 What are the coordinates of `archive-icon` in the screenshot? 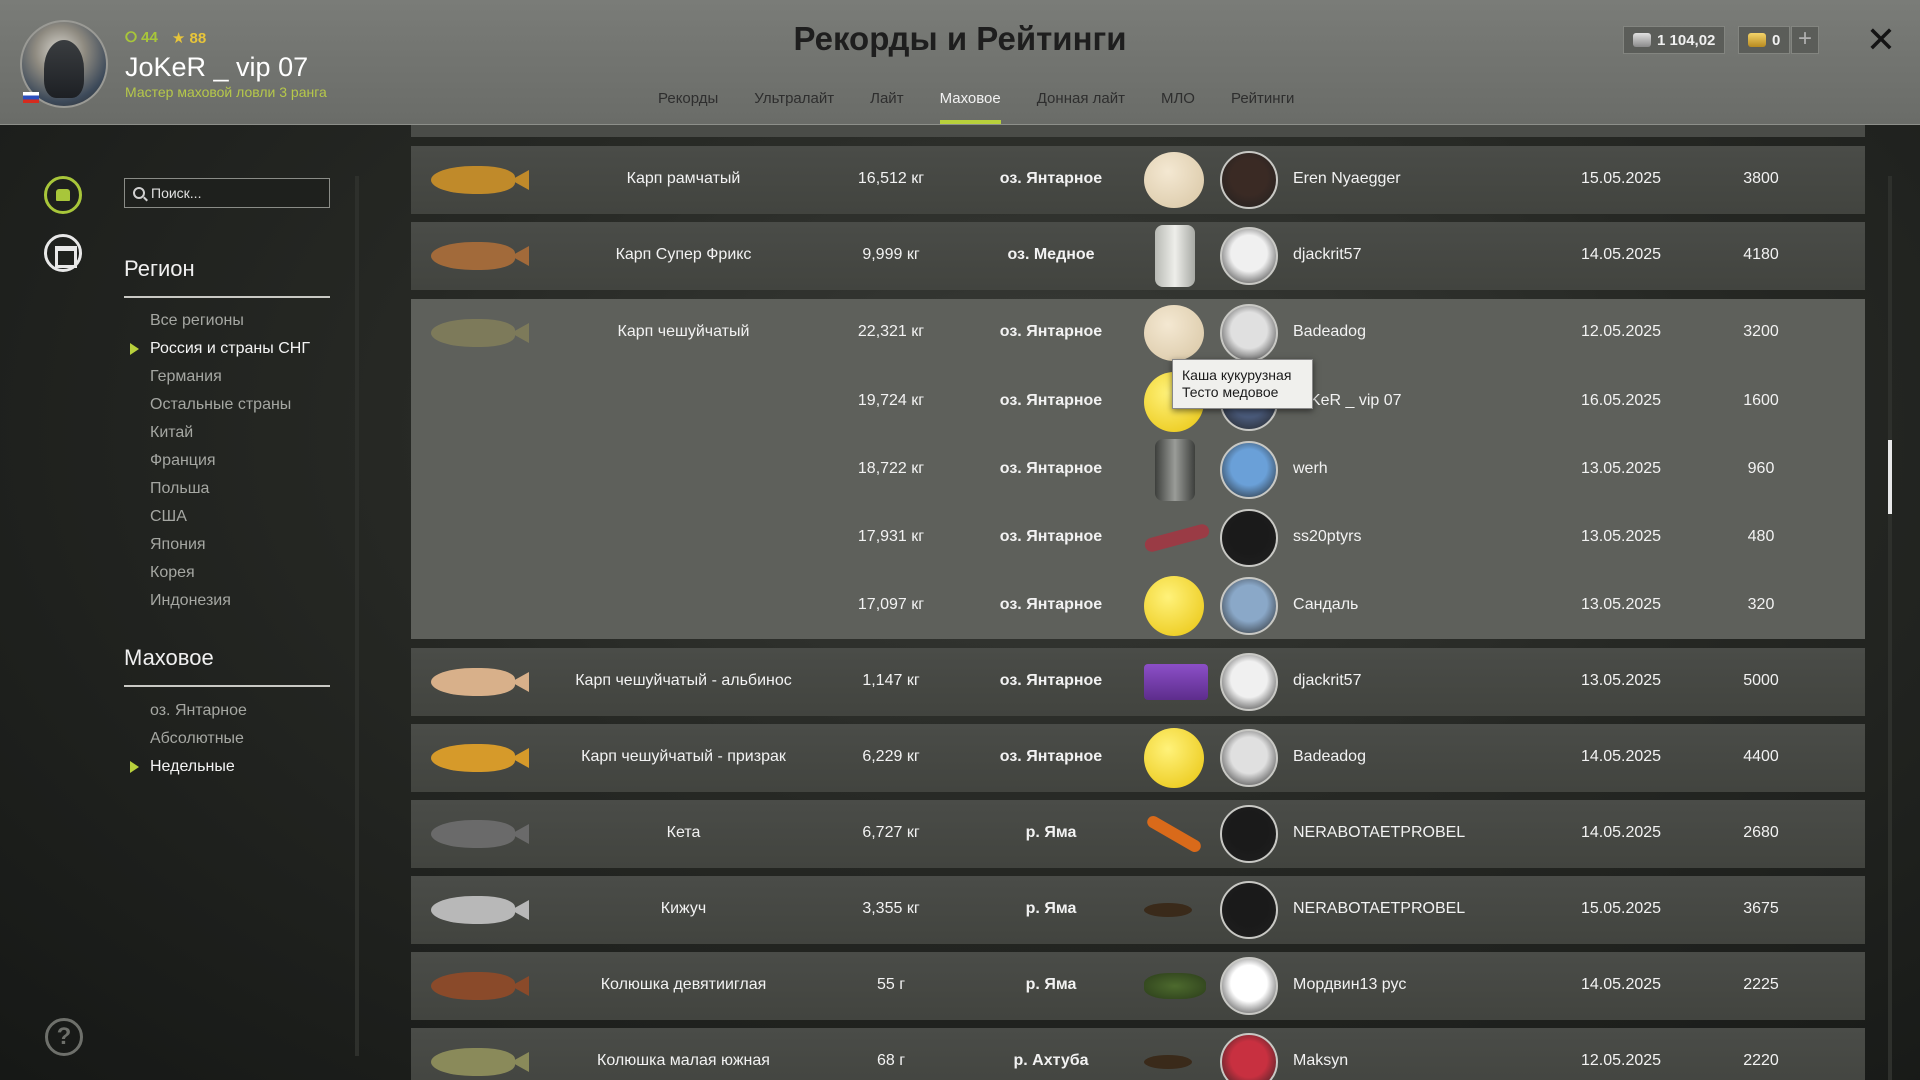 It's located at (63, 253).